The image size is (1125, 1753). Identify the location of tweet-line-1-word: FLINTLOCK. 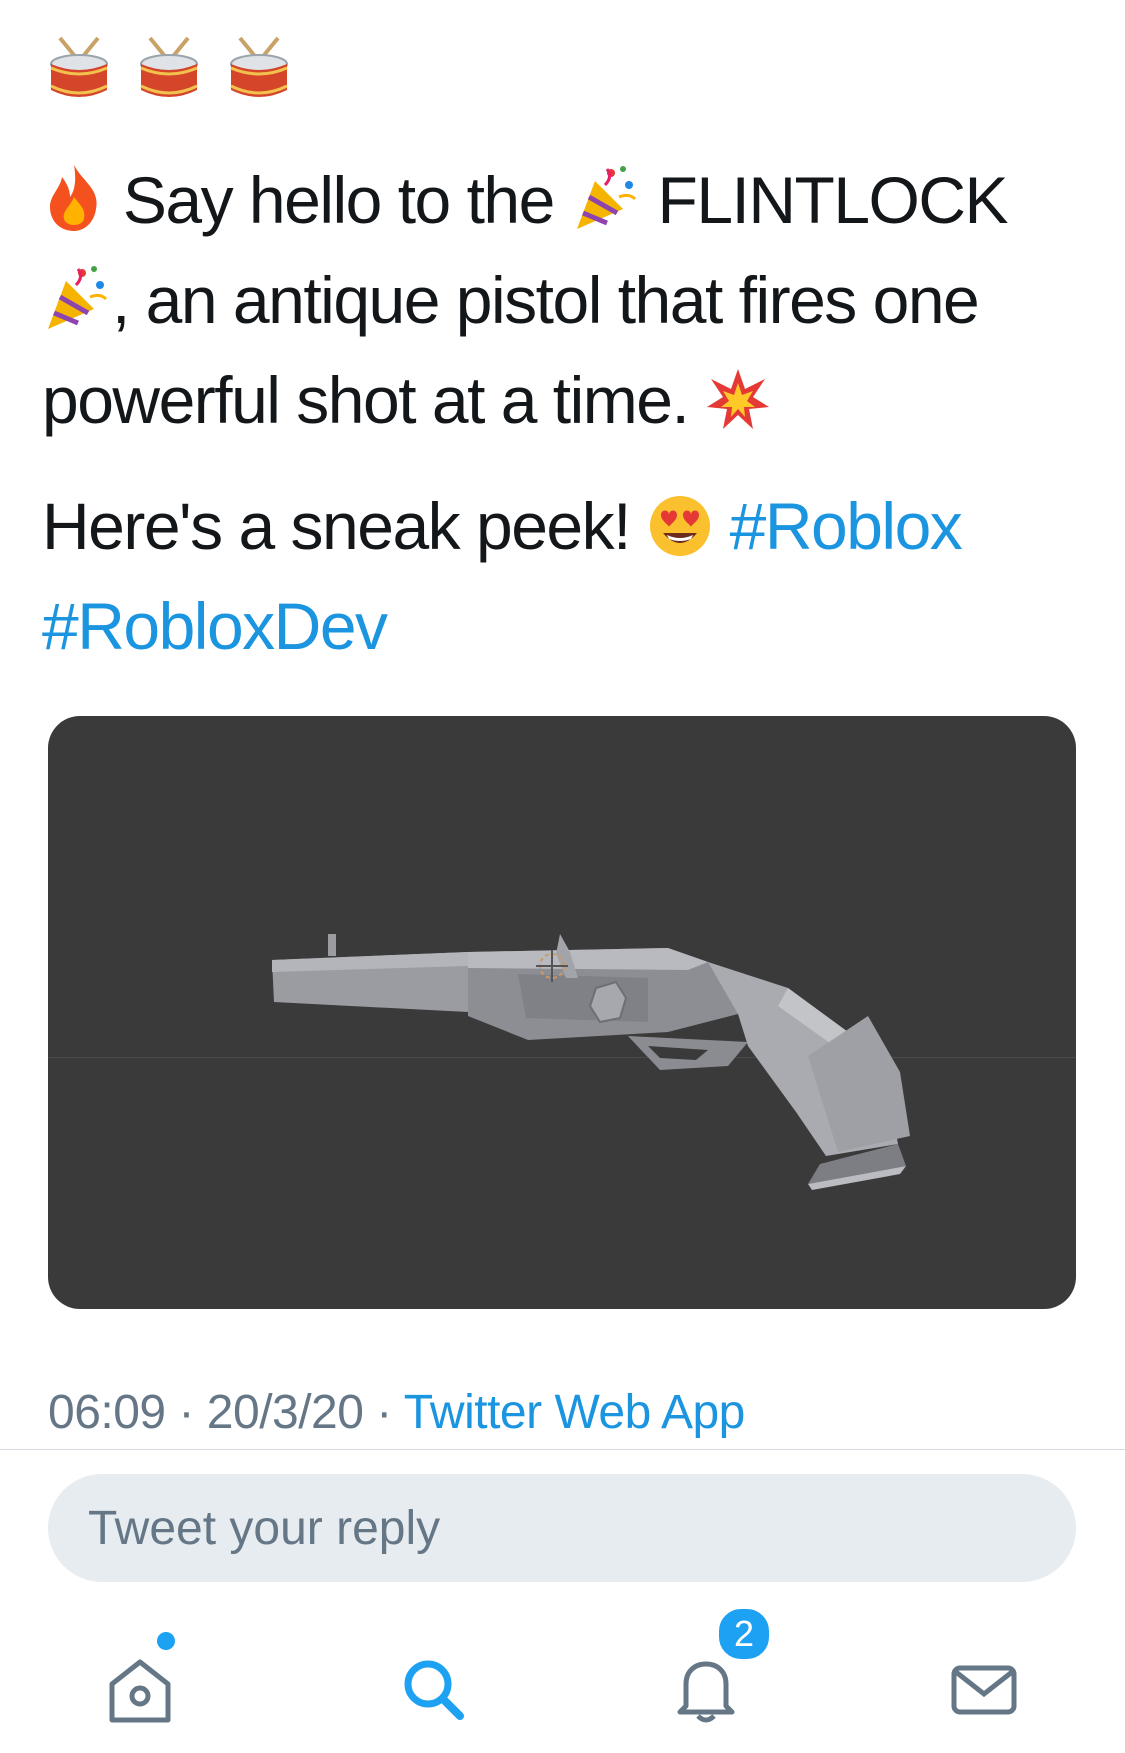
(833, 200).